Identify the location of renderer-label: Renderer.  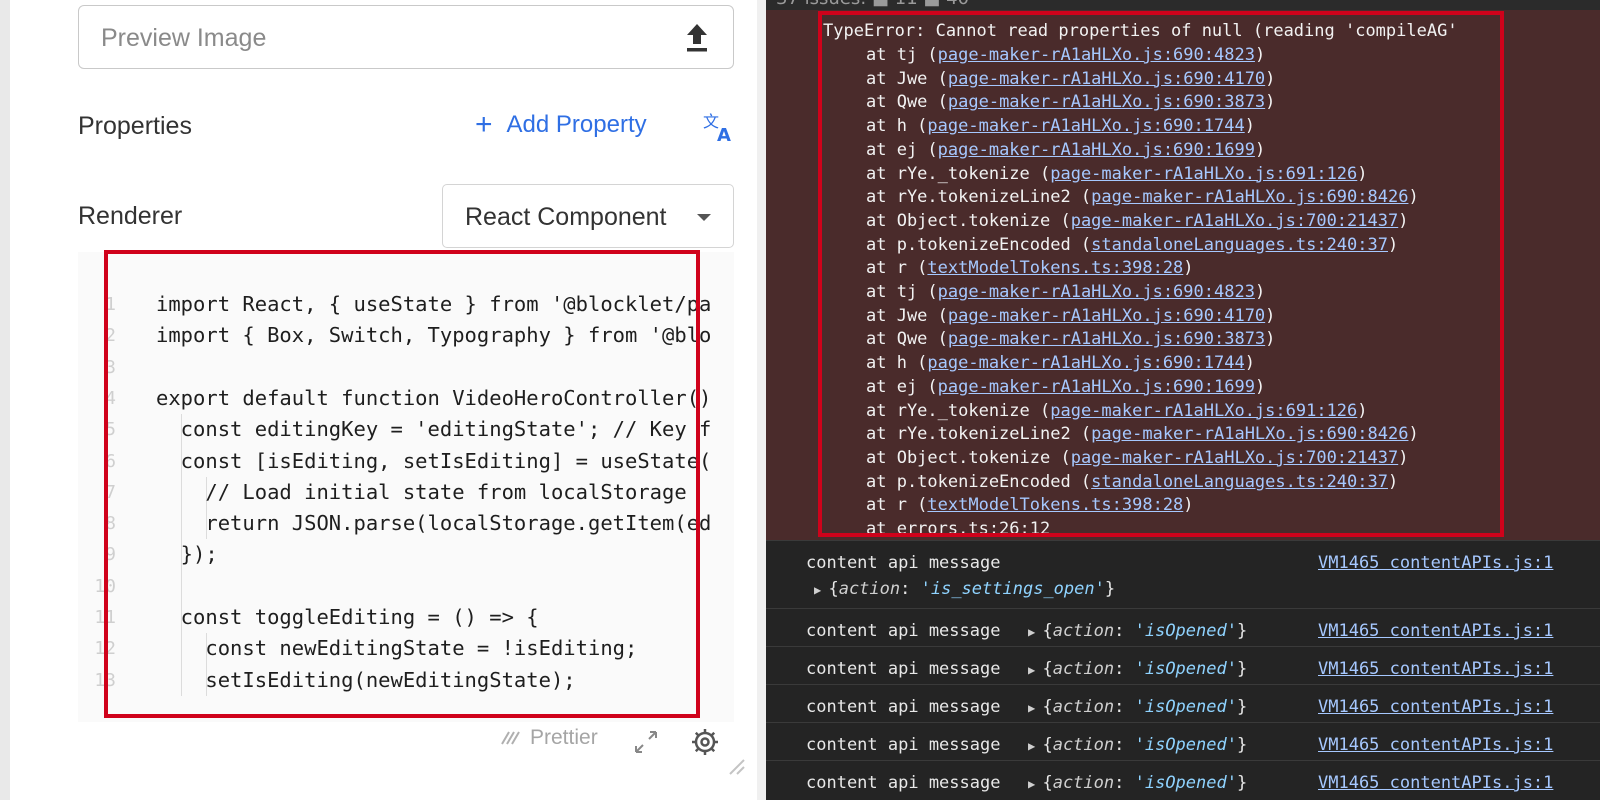
(130, 216).